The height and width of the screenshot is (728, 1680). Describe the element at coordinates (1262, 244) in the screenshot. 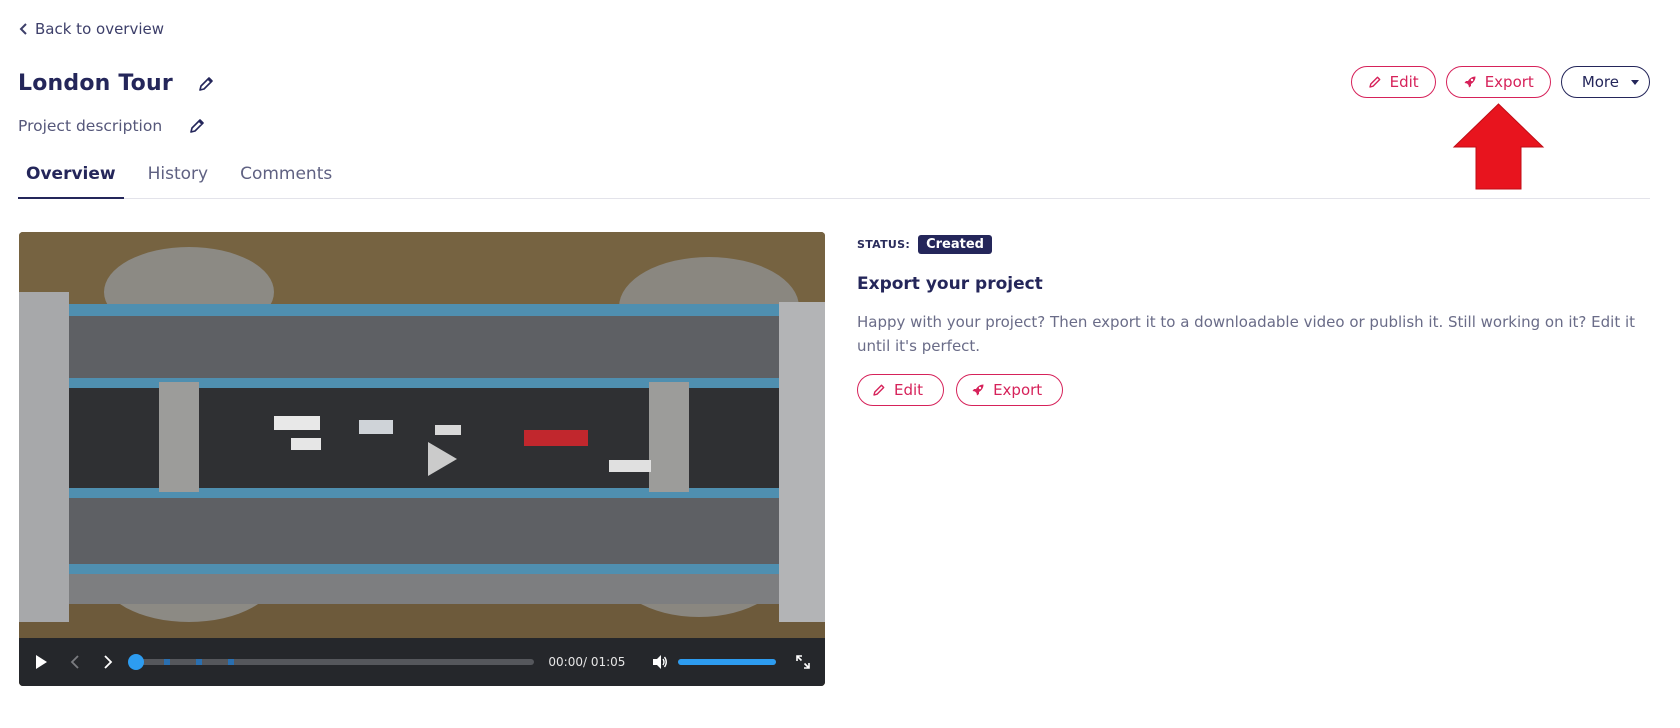

I see `status-row: STATUS: Created` at that location.